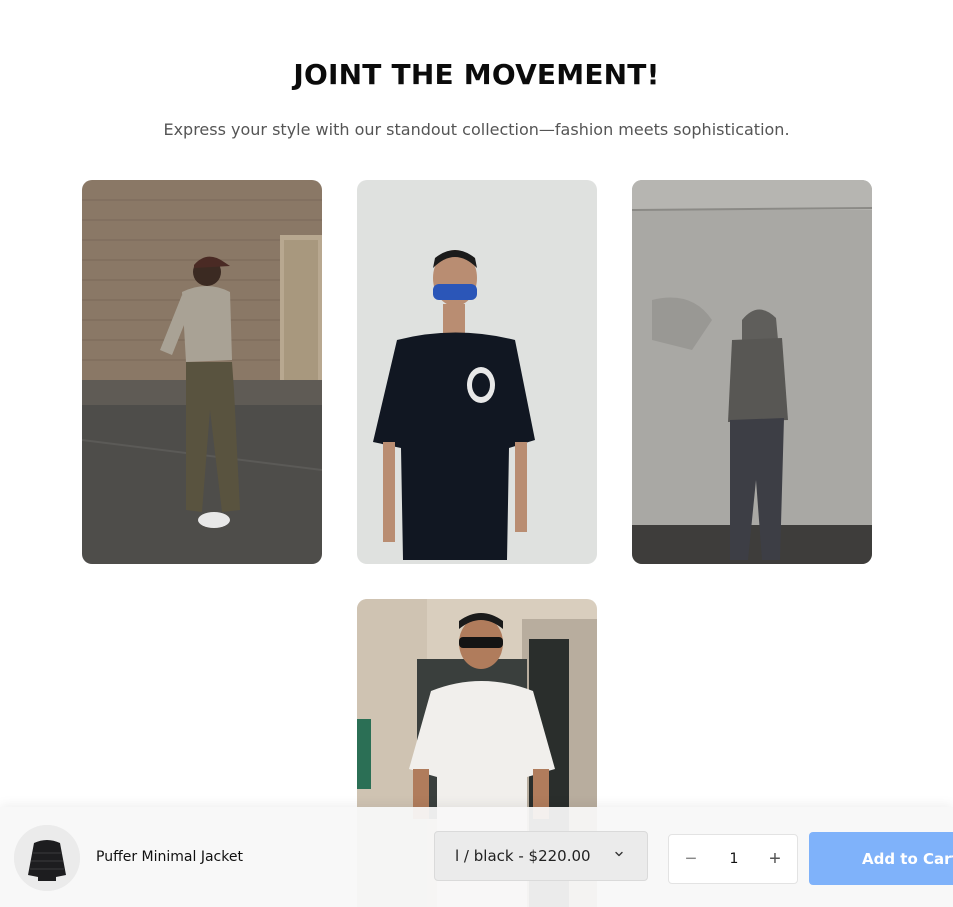  I want to click on quantity-stepper: − 1 +, so click(733, 859).